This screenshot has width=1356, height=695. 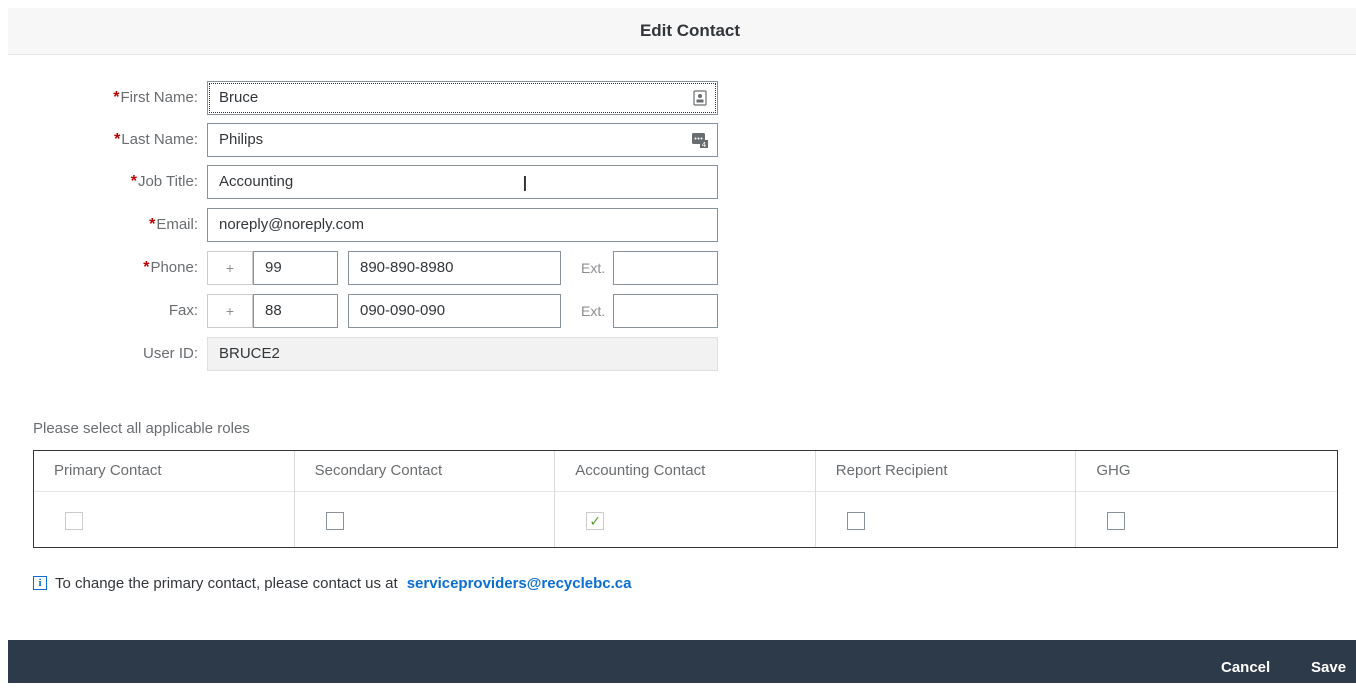 I want to click on first-name-row: *First Name: Bruce, so click(x=368, y=98).